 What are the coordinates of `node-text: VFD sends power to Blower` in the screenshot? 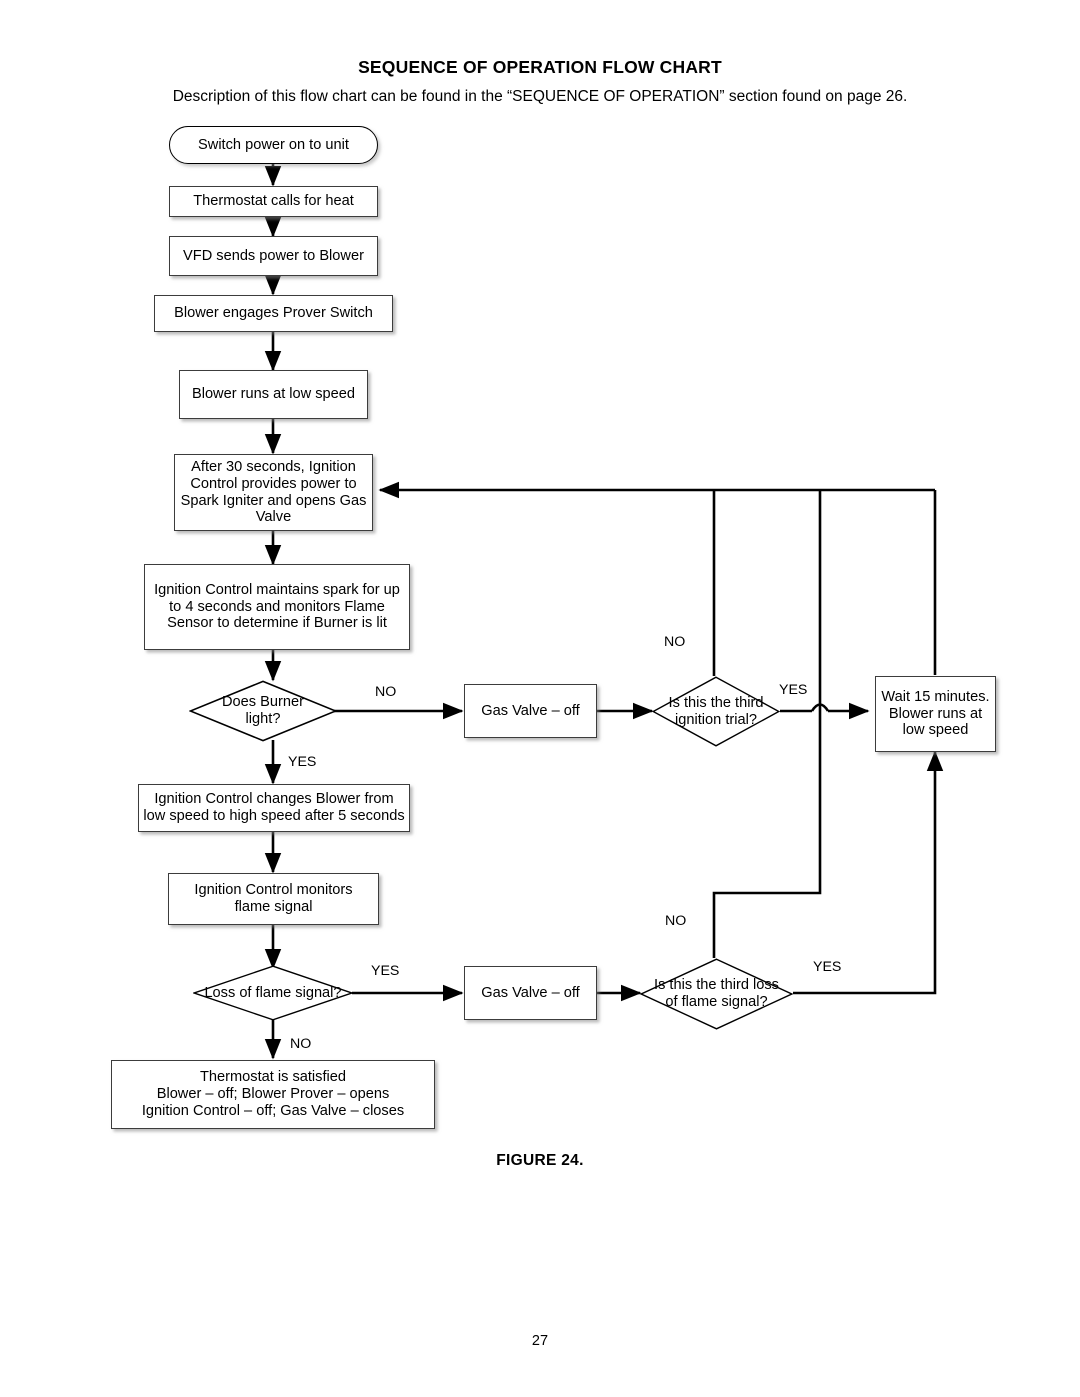 It's located at (273, 255).